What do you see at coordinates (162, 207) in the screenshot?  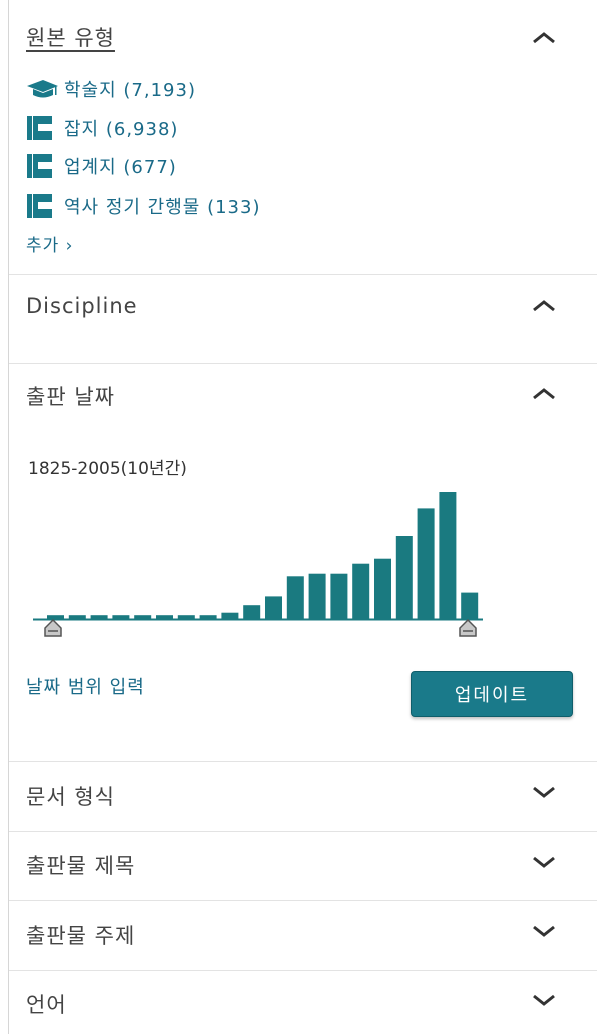 I see `source-type-label: 역사 정기 간행물 (133)` at bounding box center [162, 207].